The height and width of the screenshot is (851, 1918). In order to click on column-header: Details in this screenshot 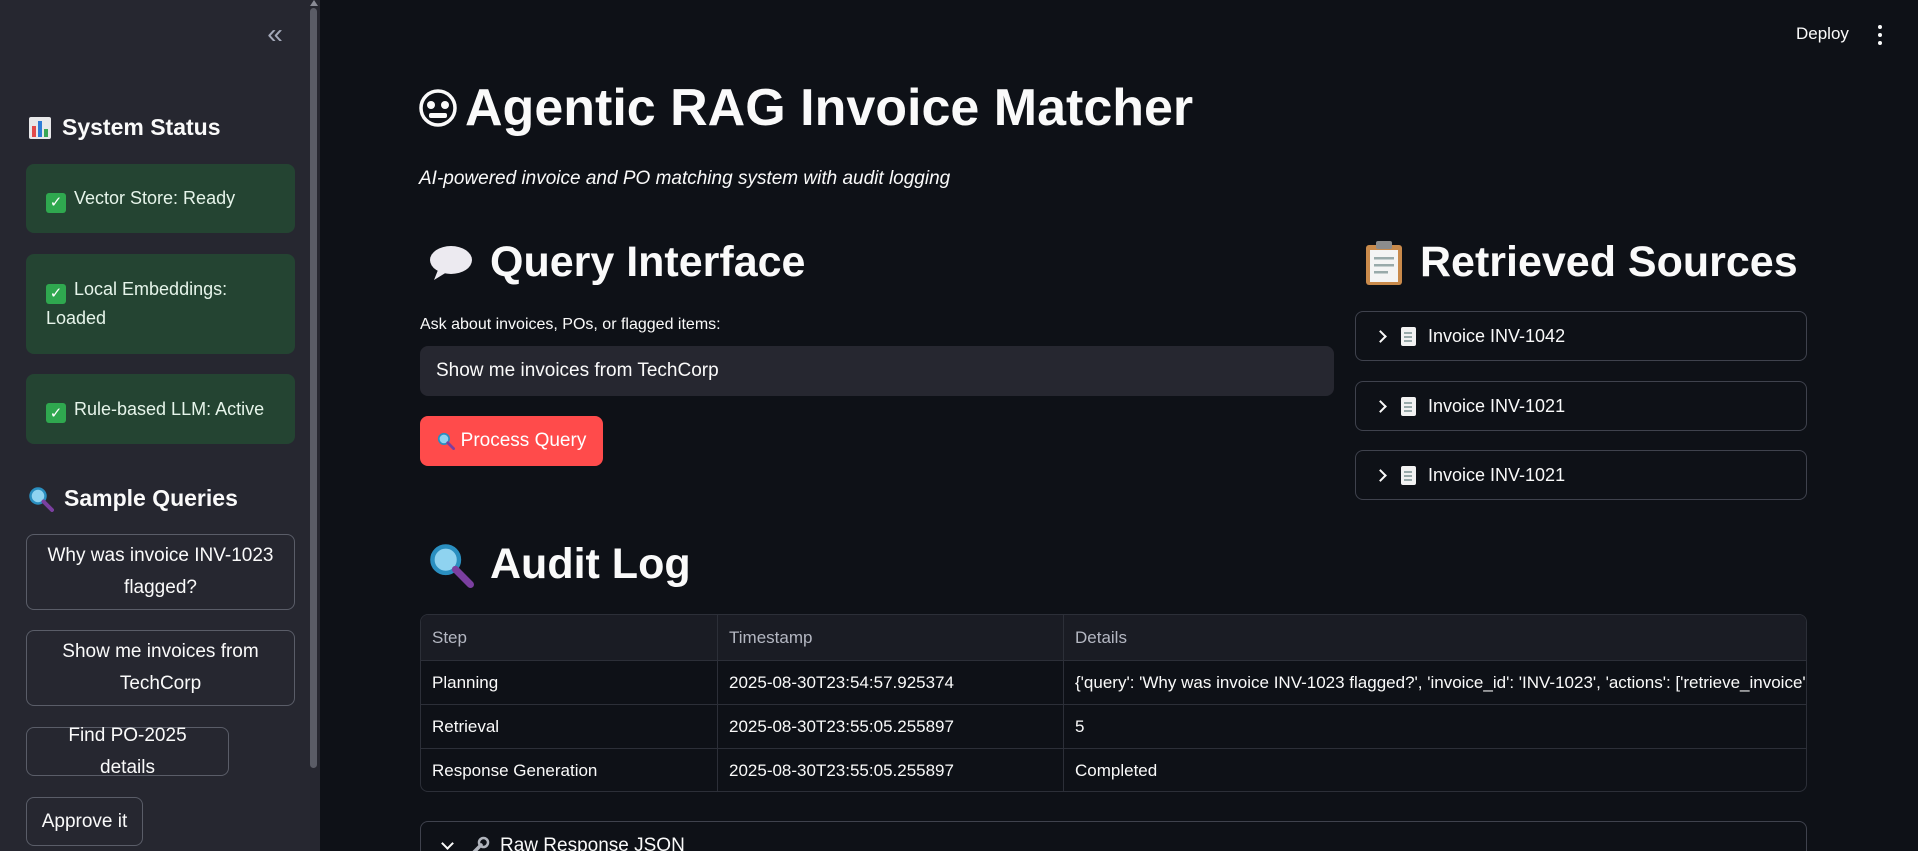, I will do `click(1435, 637)`.